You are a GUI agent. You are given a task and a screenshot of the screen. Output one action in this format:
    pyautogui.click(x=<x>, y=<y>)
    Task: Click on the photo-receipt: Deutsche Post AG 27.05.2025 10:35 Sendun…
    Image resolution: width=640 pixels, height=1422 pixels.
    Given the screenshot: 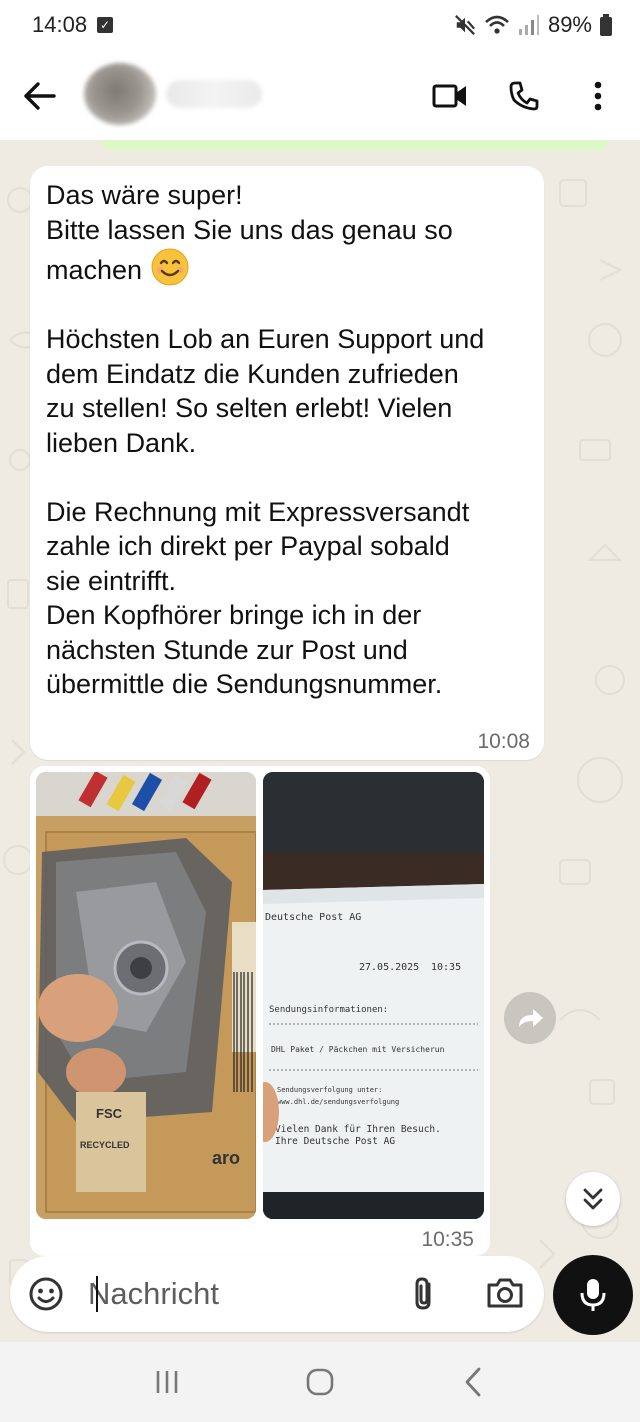 What is the action you would take?
    pyautogui.click(x=373, y=995)
    